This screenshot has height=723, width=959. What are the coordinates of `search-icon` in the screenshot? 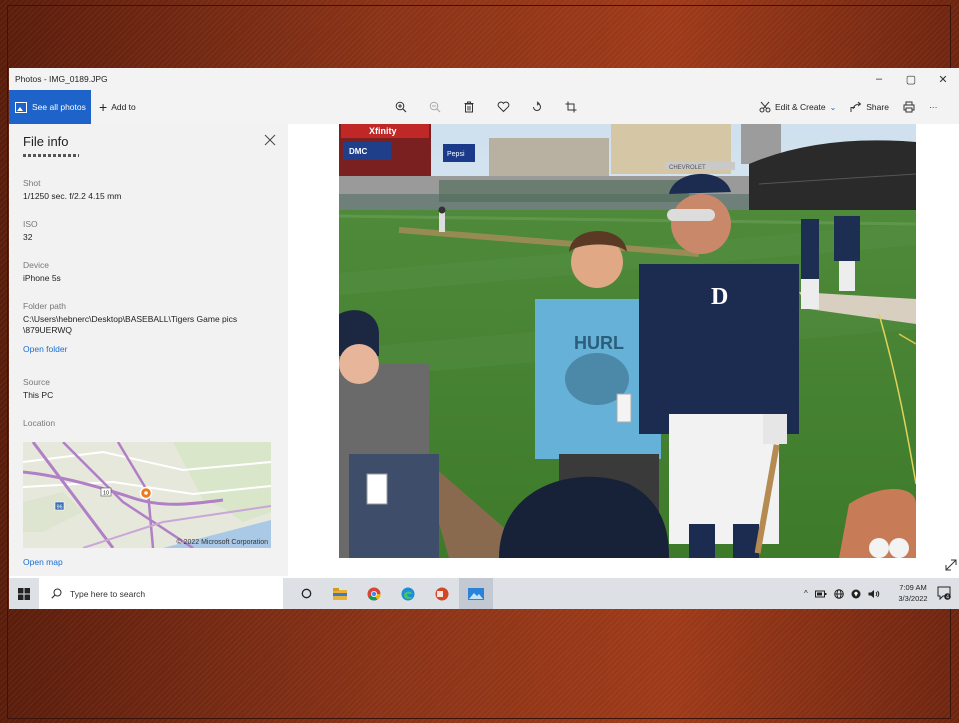 It's located at (56, 593).